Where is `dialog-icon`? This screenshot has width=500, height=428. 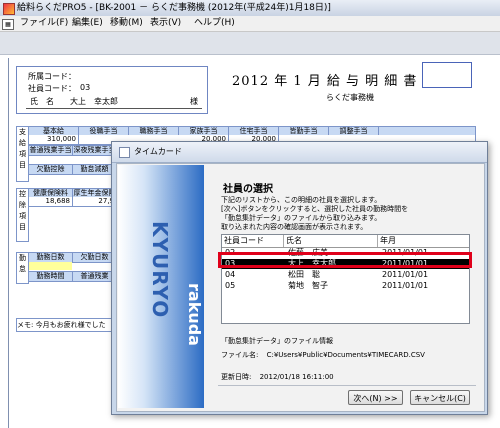
dialog-icon is located at coordinates (124, 152).